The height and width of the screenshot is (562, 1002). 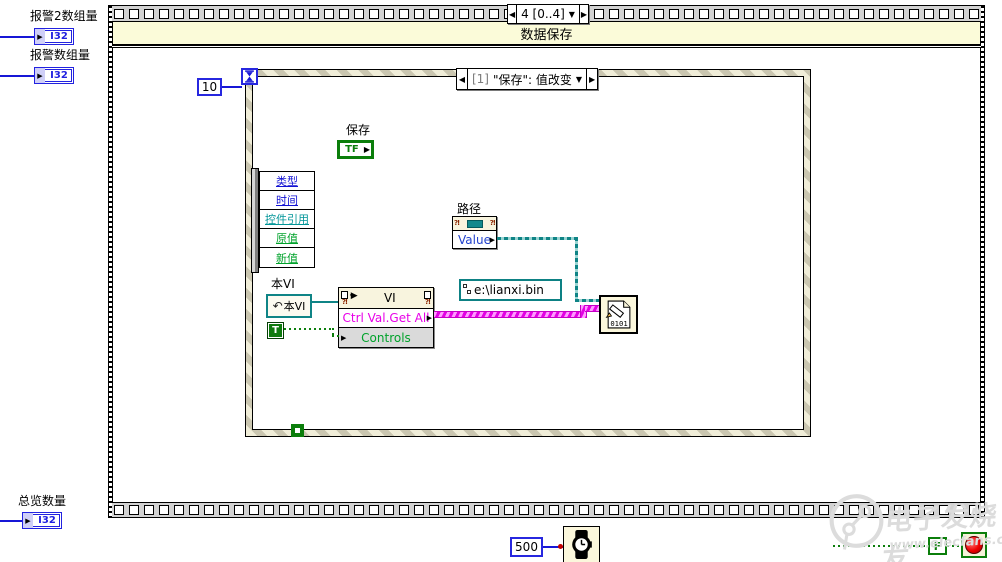 I want to click on write-file-icon: 0101, so click(x=618, y=314).